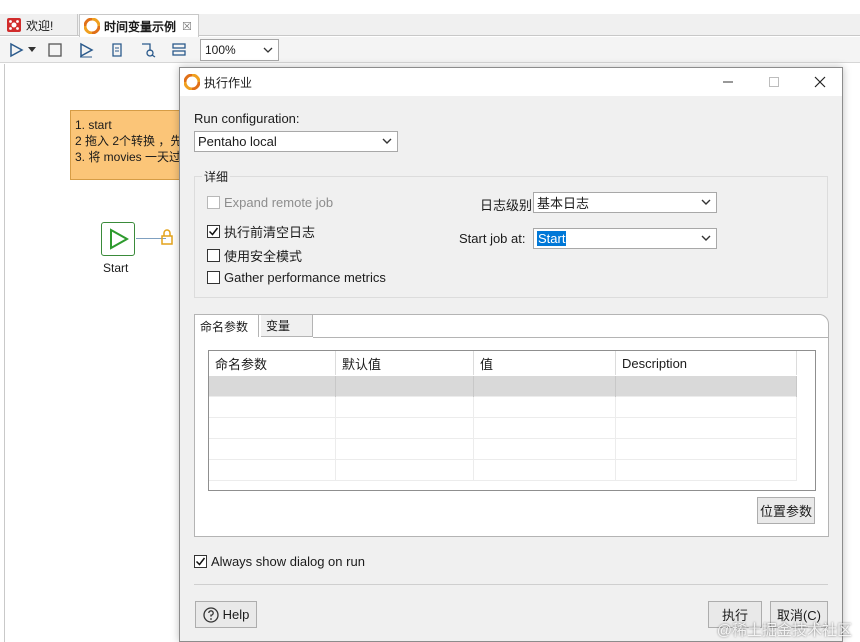 This screenshot has width=860, height=642. What do you see at coordinates (167, 238) in the screenshot?
I see `lock-icon` at bounding box center [167, 238].